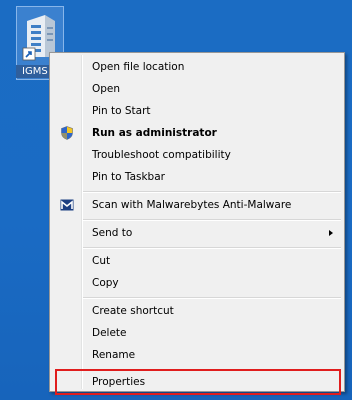 The height and width of the screenshot is (400, 352). Describe the element at coordinates (161, 155) in the screenshot. I see `menu-item-label: Troubleshoot compatibility` at that location.